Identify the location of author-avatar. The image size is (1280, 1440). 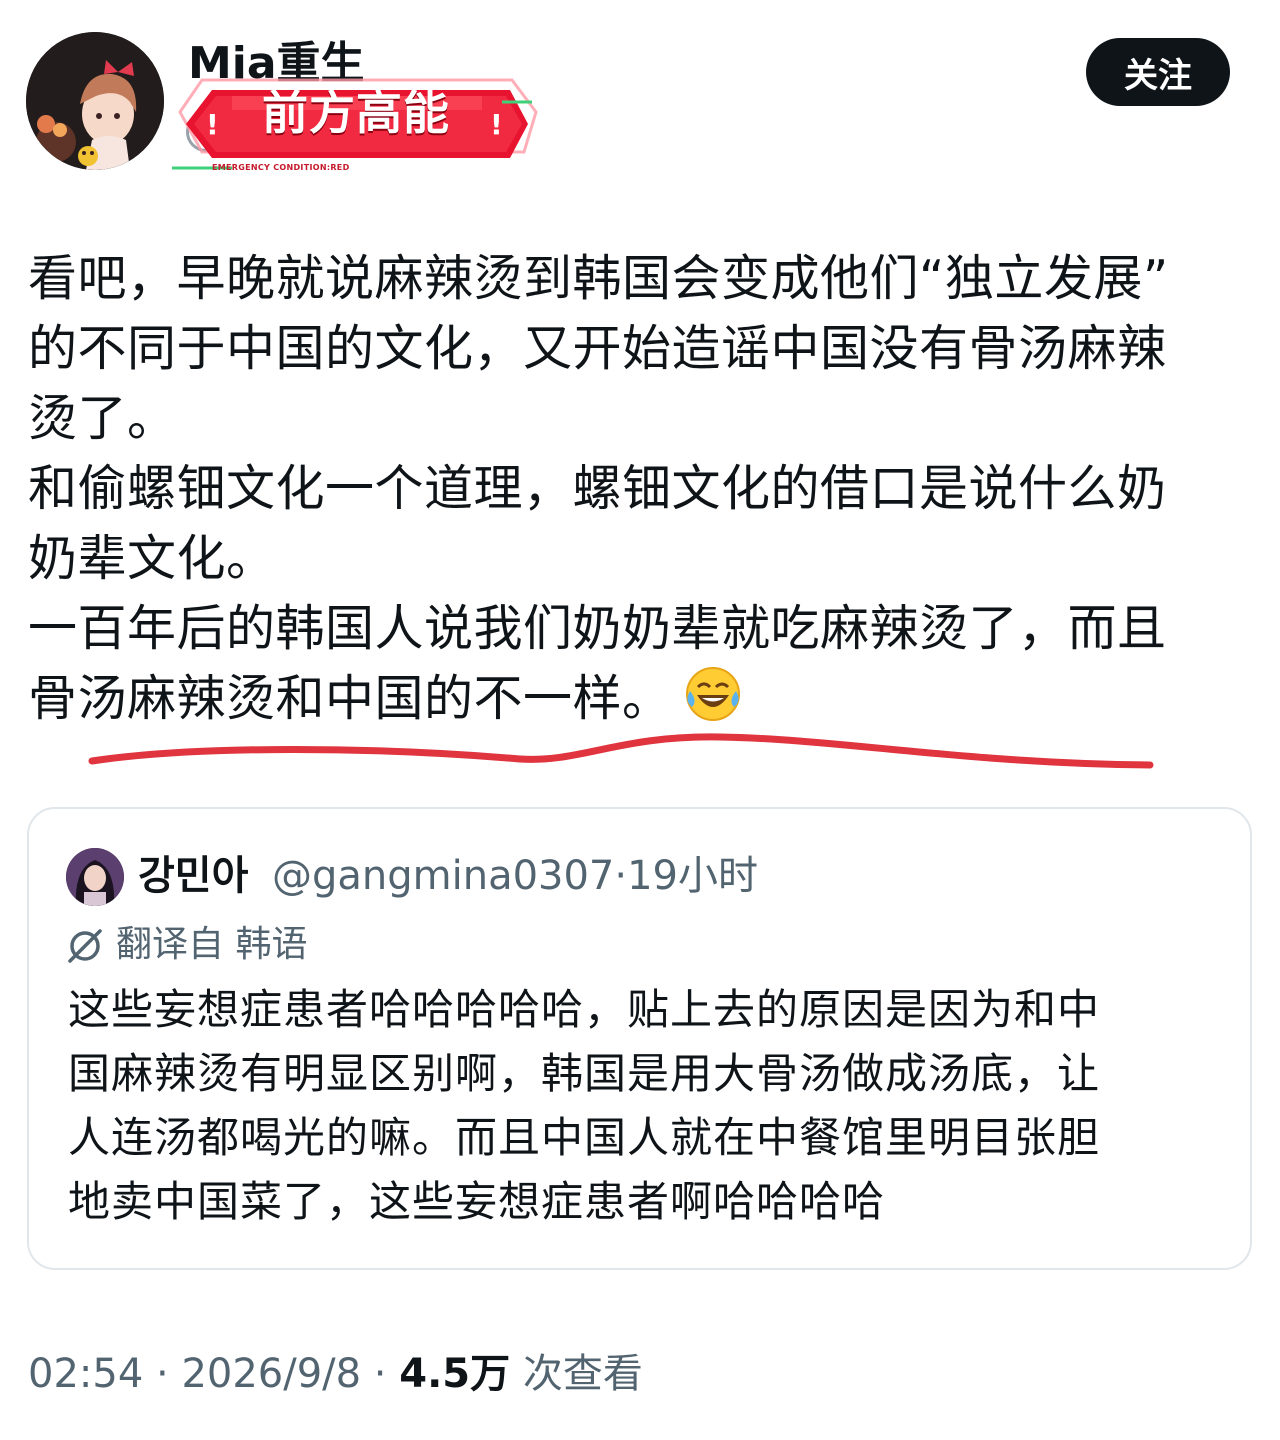
(95, 101).